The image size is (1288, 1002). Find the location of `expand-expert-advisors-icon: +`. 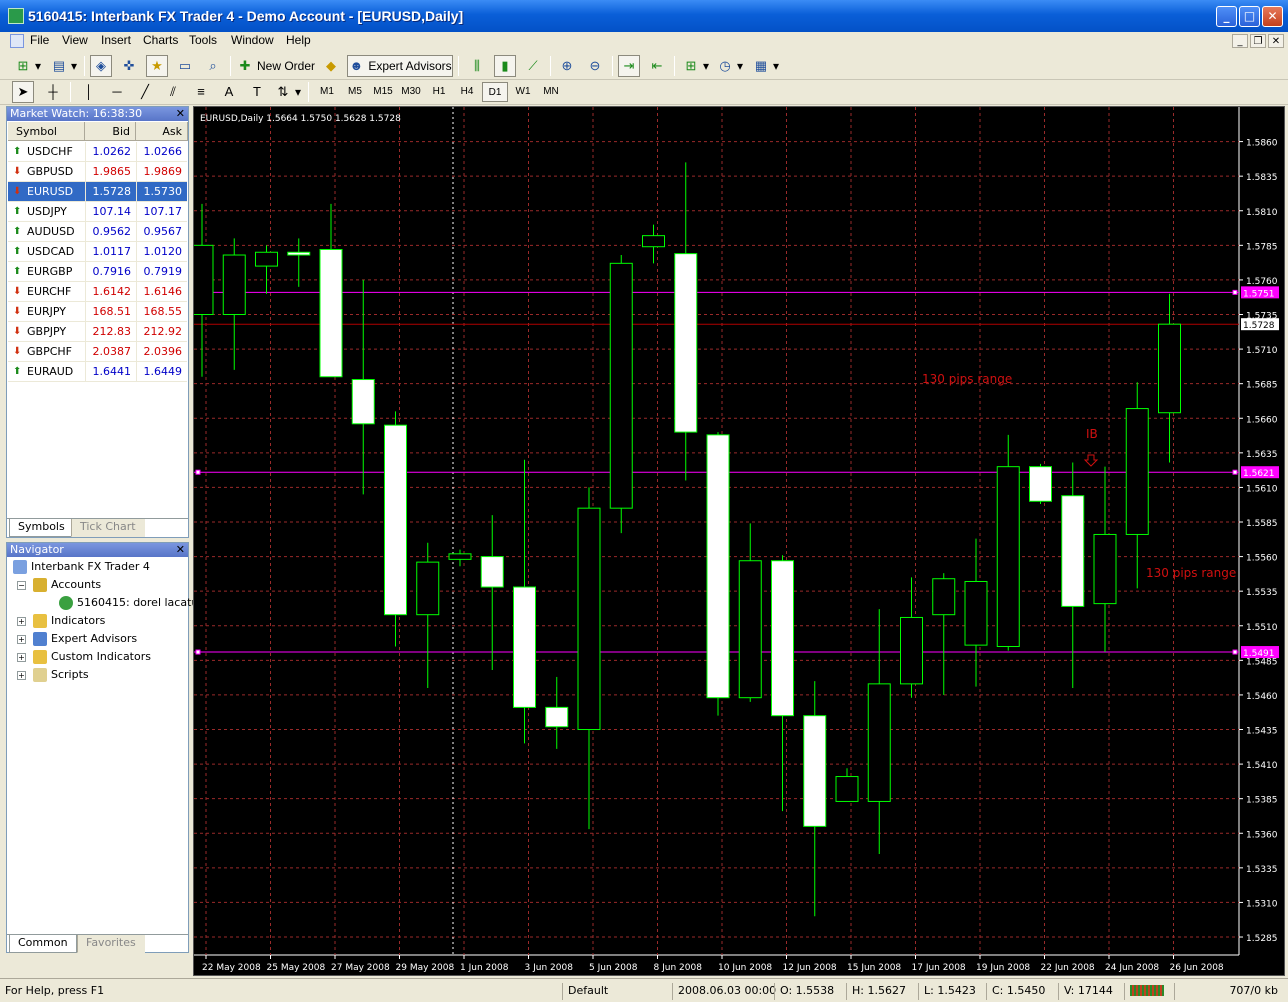

expand-expert-advisors-icon: + is located at coordinates (21, 639).